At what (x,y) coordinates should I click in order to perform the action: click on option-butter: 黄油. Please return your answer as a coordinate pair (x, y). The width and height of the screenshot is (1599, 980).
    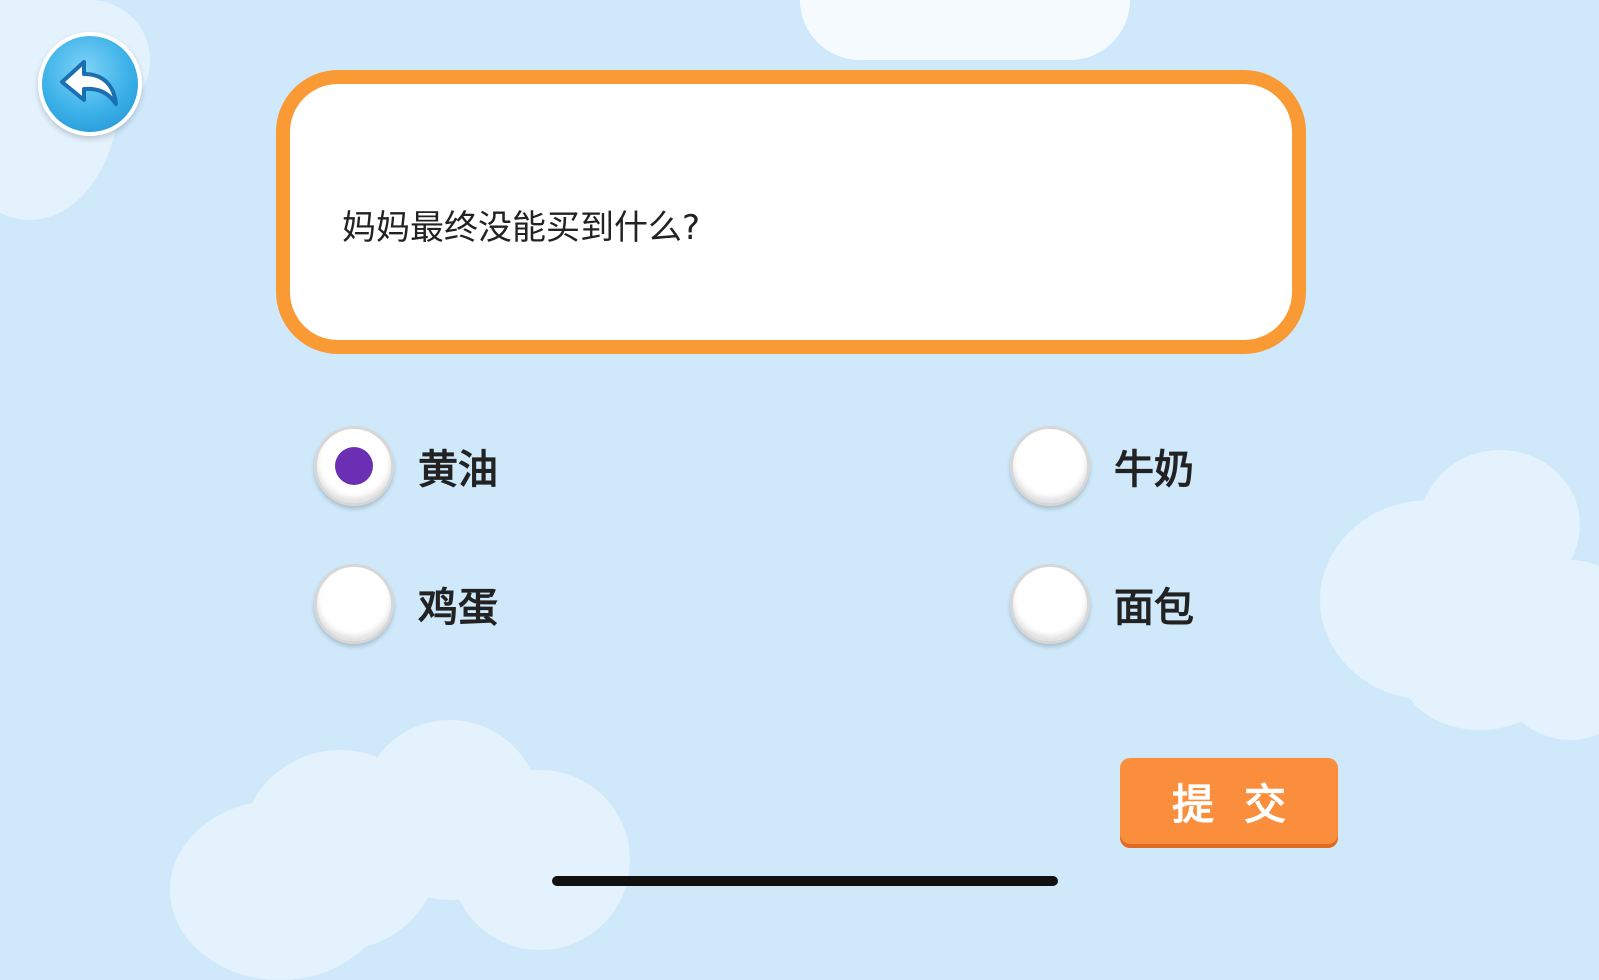
    Looking at the image, I should click on (406, 466).